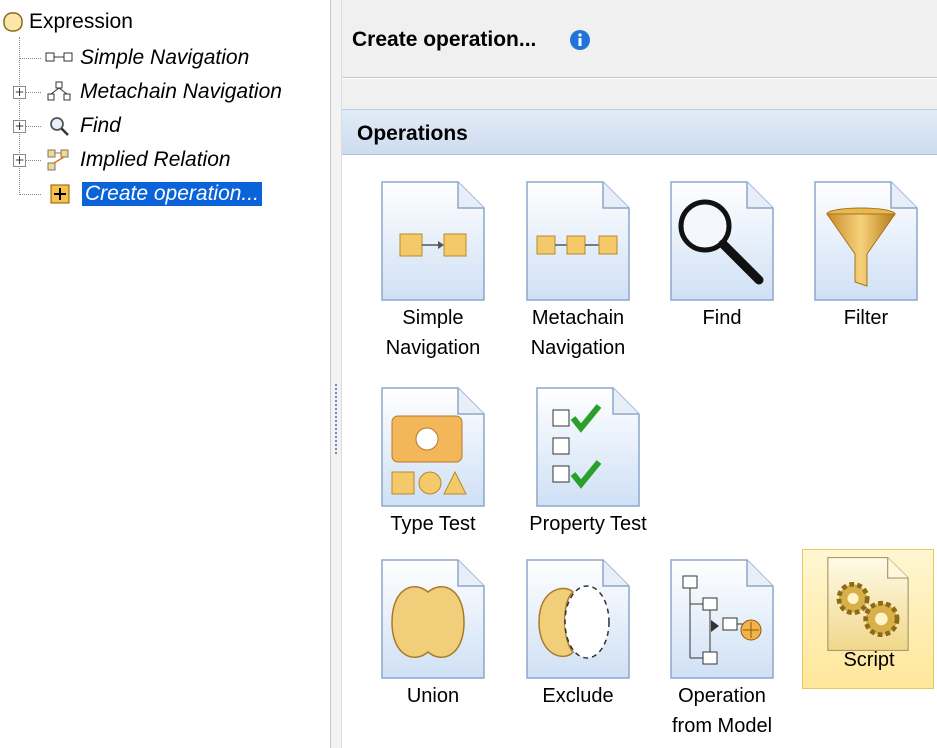  What do you see at coordinates (866, 318) in the screenshot?
I see `operation-label: Filter` at bounding box center [866, 318].